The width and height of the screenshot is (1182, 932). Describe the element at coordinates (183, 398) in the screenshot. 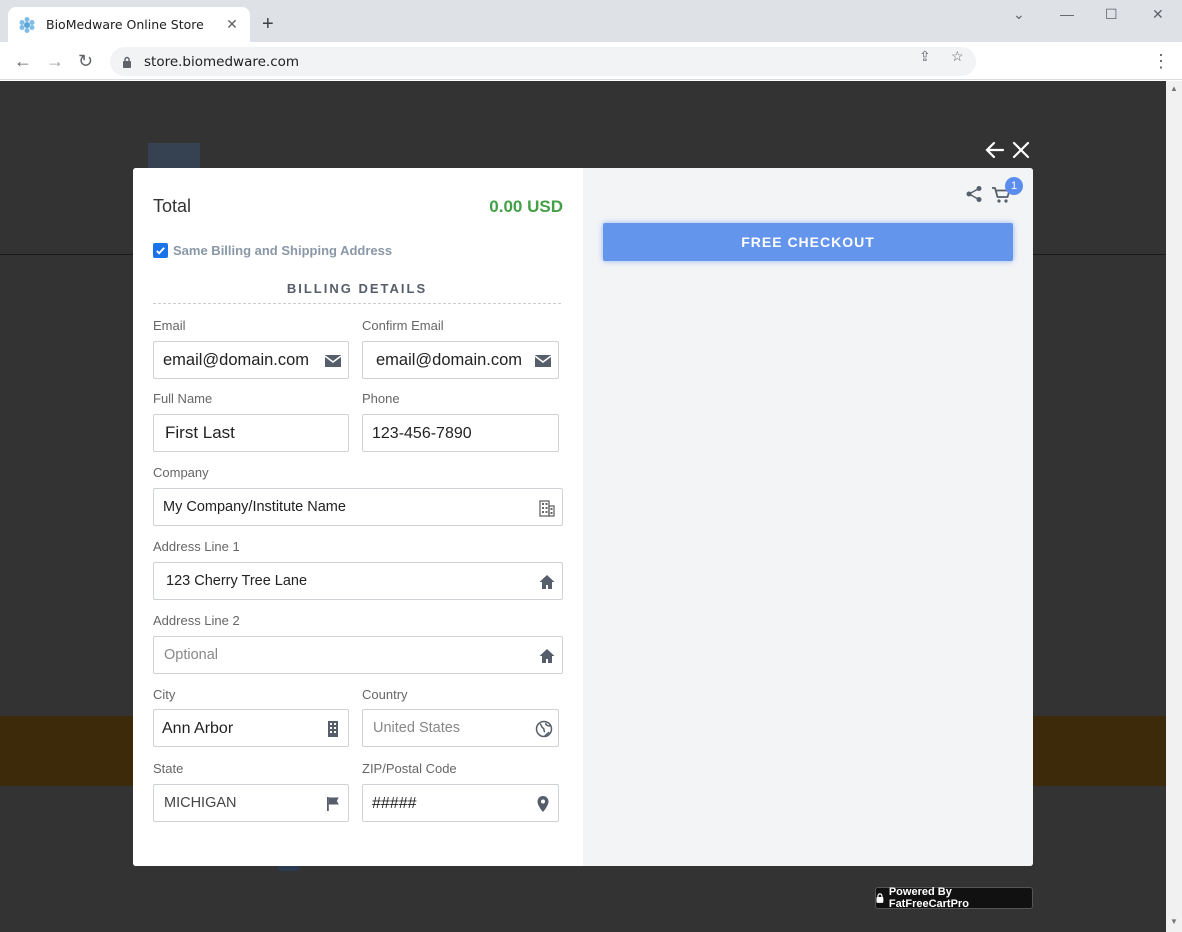

I see `full-name-label: Full Name` at that location.